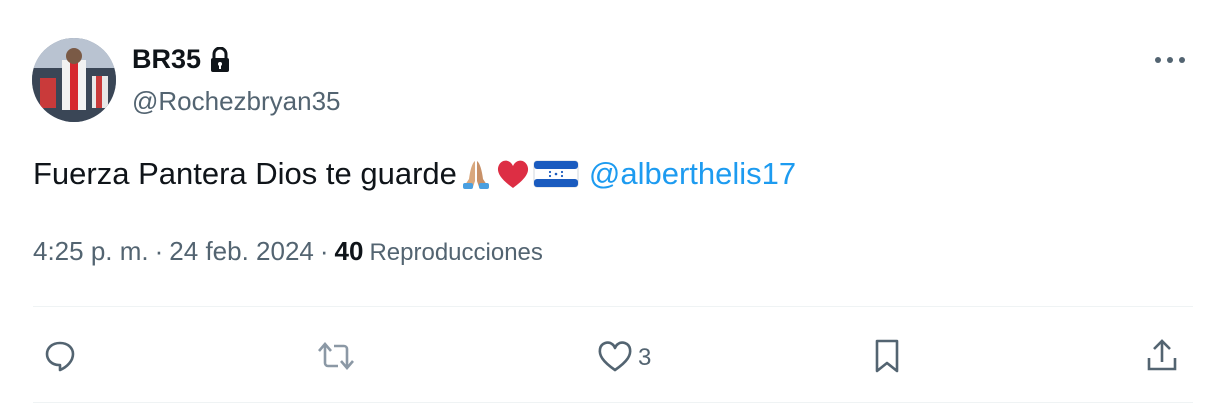 The image size is (1224, 407). Describe the element at coordinates (513, 174) in the screenshot. I see `red-heart-icon` at that location.